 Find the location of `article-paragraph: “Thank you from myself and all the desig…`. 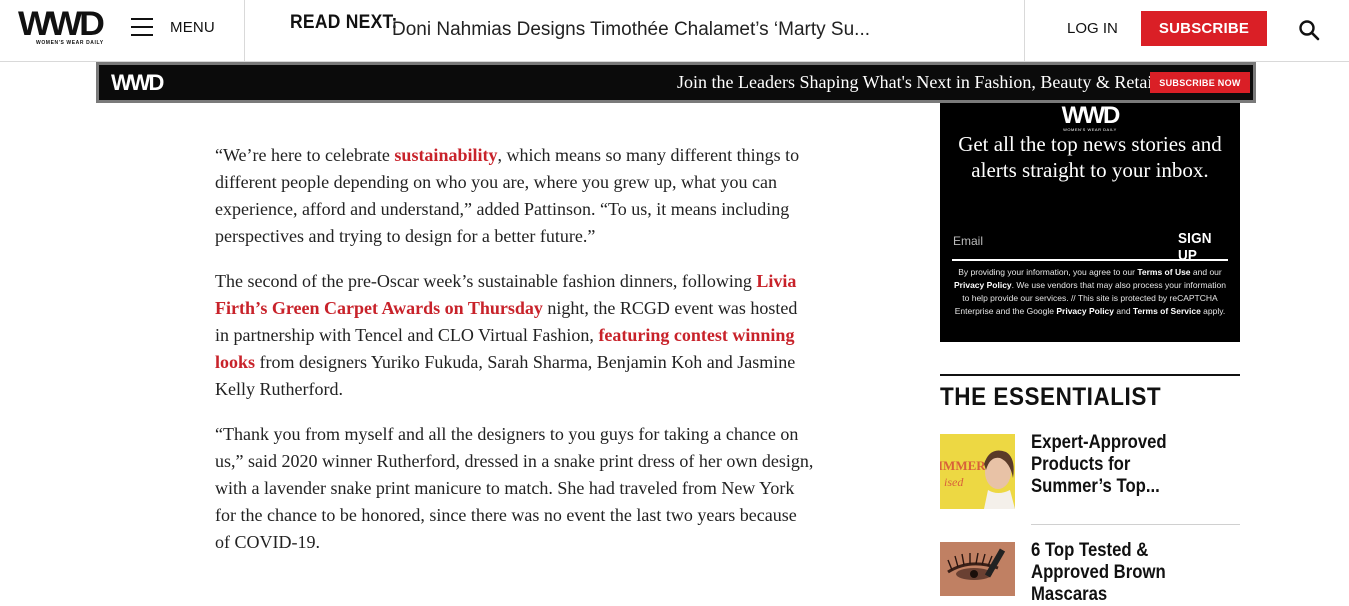

article-paragraph: “Thank you from myself and all the desig… is located at coordinates (514, 488).